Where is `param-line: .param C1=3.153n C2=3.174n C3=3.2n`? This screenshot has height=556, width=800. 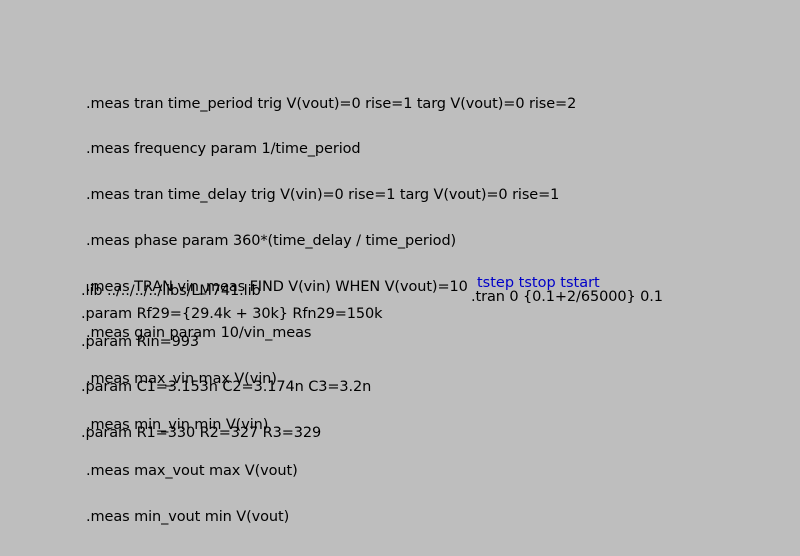
param-line: .param C1=3.153n C2=3.174n C3=3.2n is located at coordinates (226, 387).